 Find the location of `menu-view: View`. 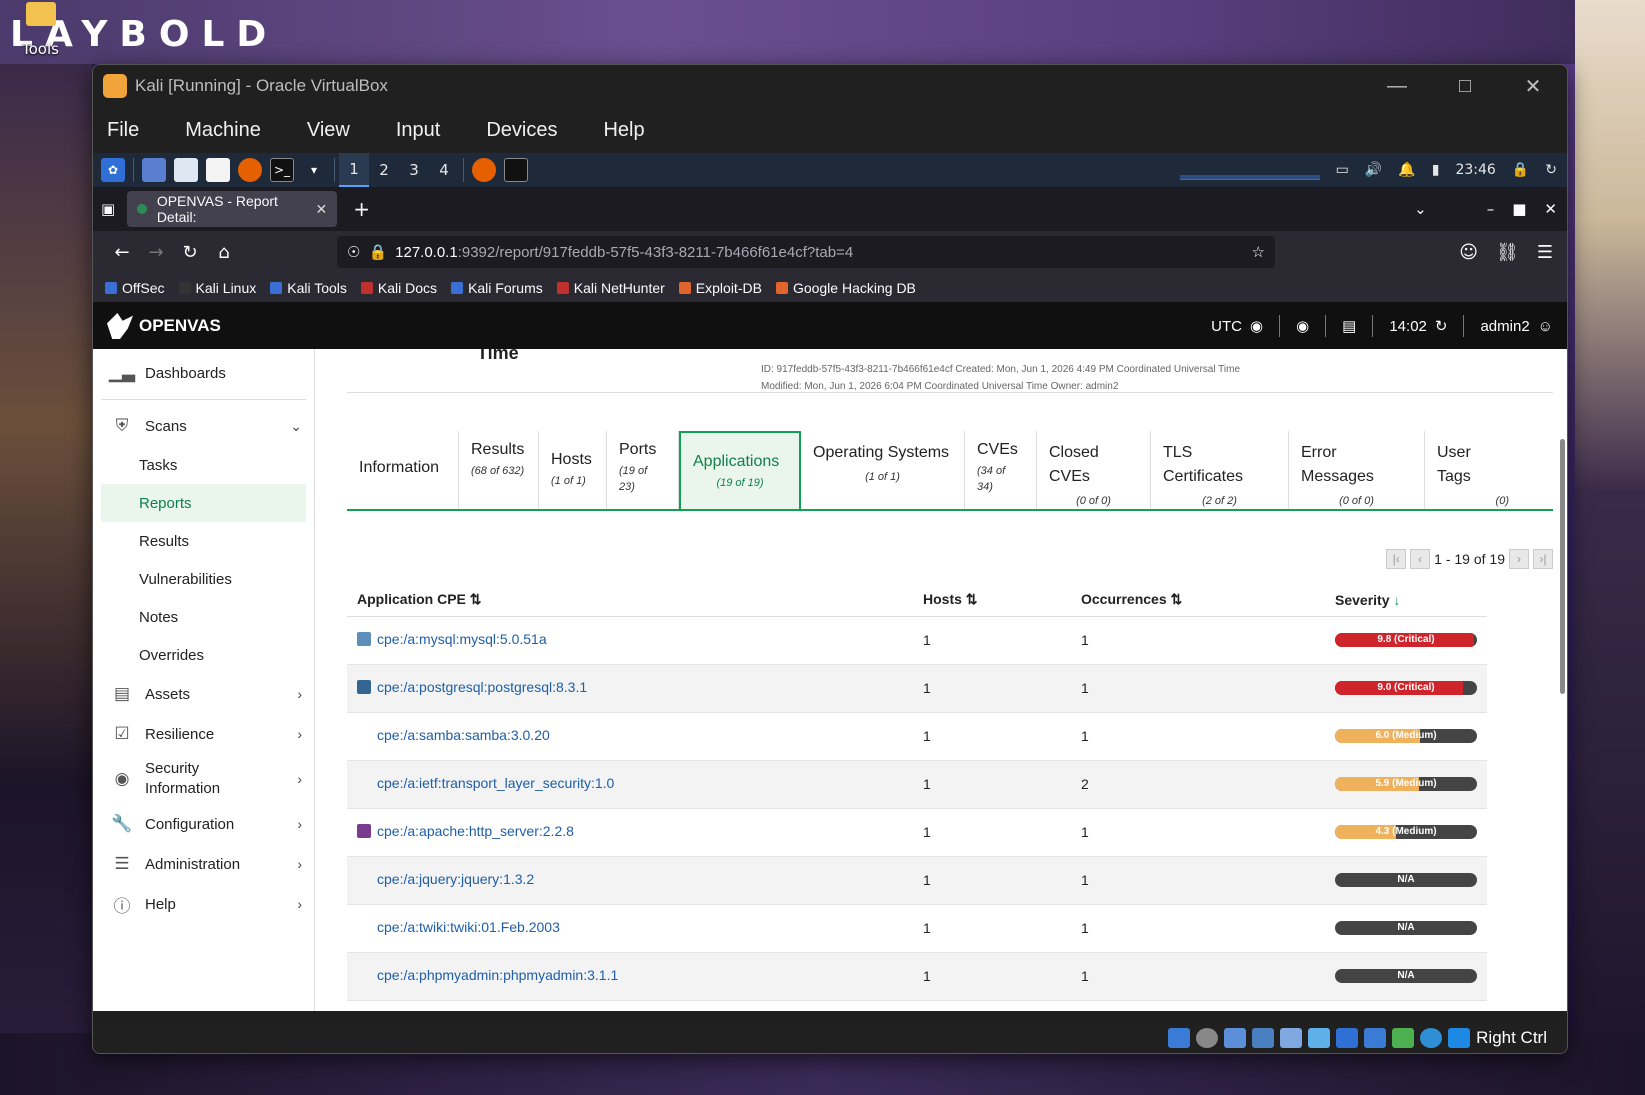

menu-view: View is located at coordinates (328, 130).